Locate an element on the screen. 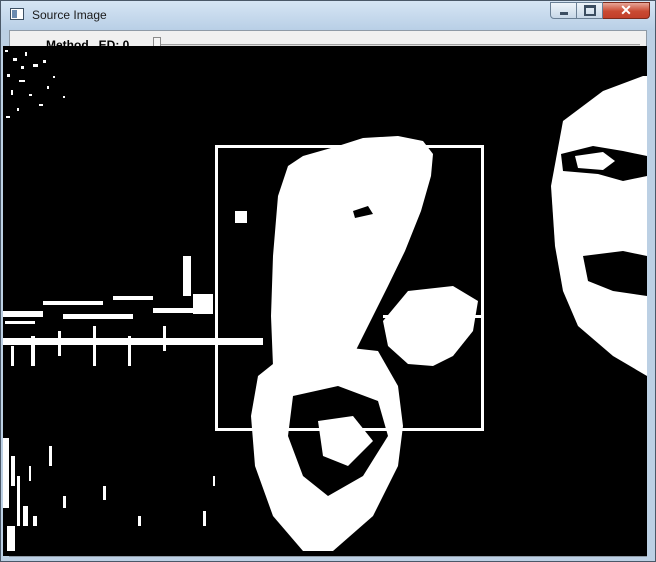 This screenshot has width=656, height=562. maximize-icon is located at coordinates (589, 10).